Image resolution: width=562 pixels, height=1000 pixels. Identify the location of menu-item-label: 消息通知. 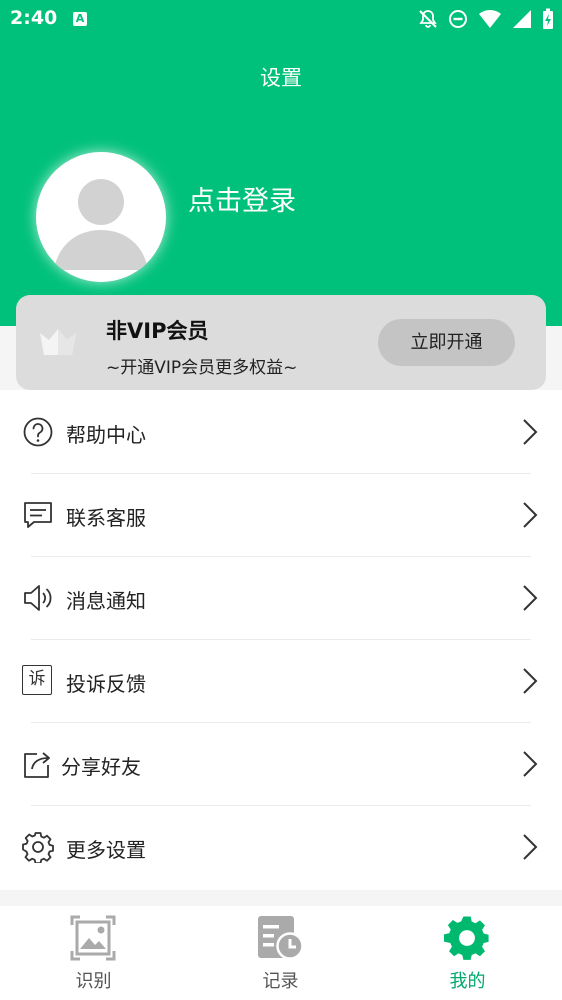
(106, 601).